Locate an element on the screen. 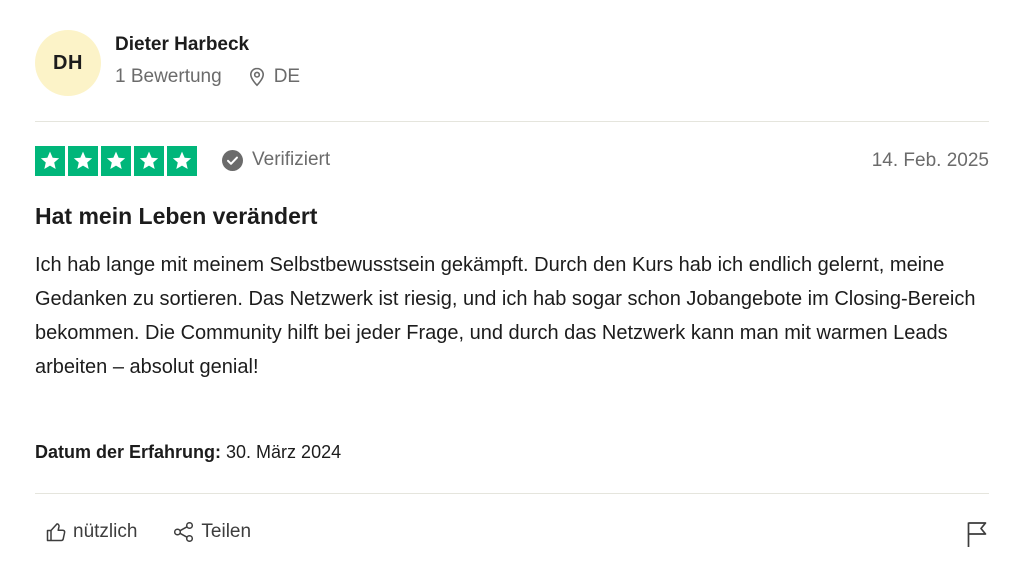 The image size is (1024, 575). experience-label: Datum der Erfahrung: is located at coordinates (128, 452).